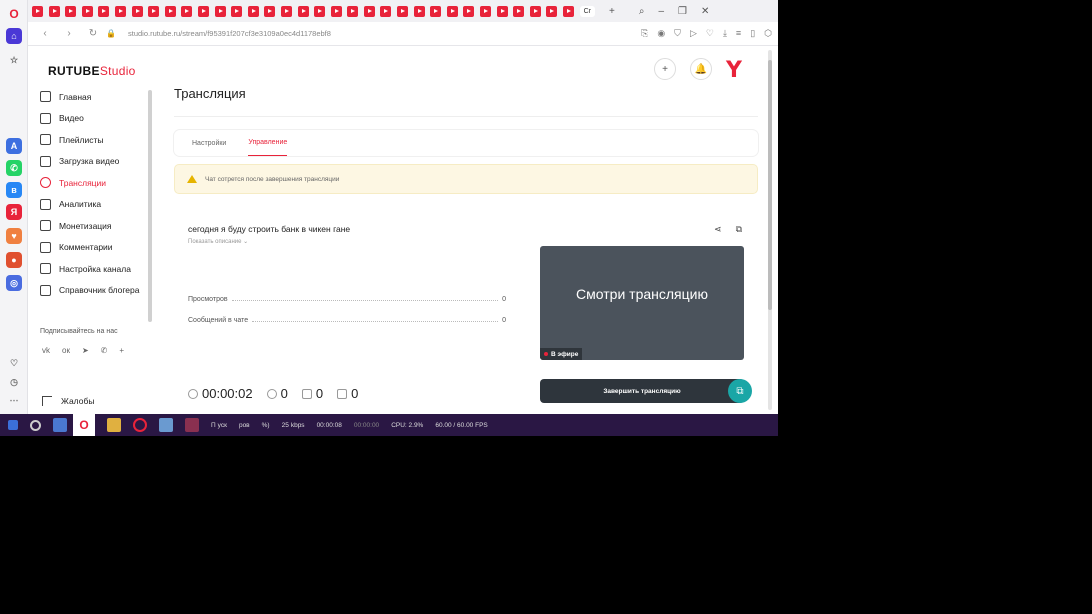 This screenshot has height=614, width=1092. Describe the element at coordinates (734, 70) in the screenshot. I see `avatar: Y` at that location.